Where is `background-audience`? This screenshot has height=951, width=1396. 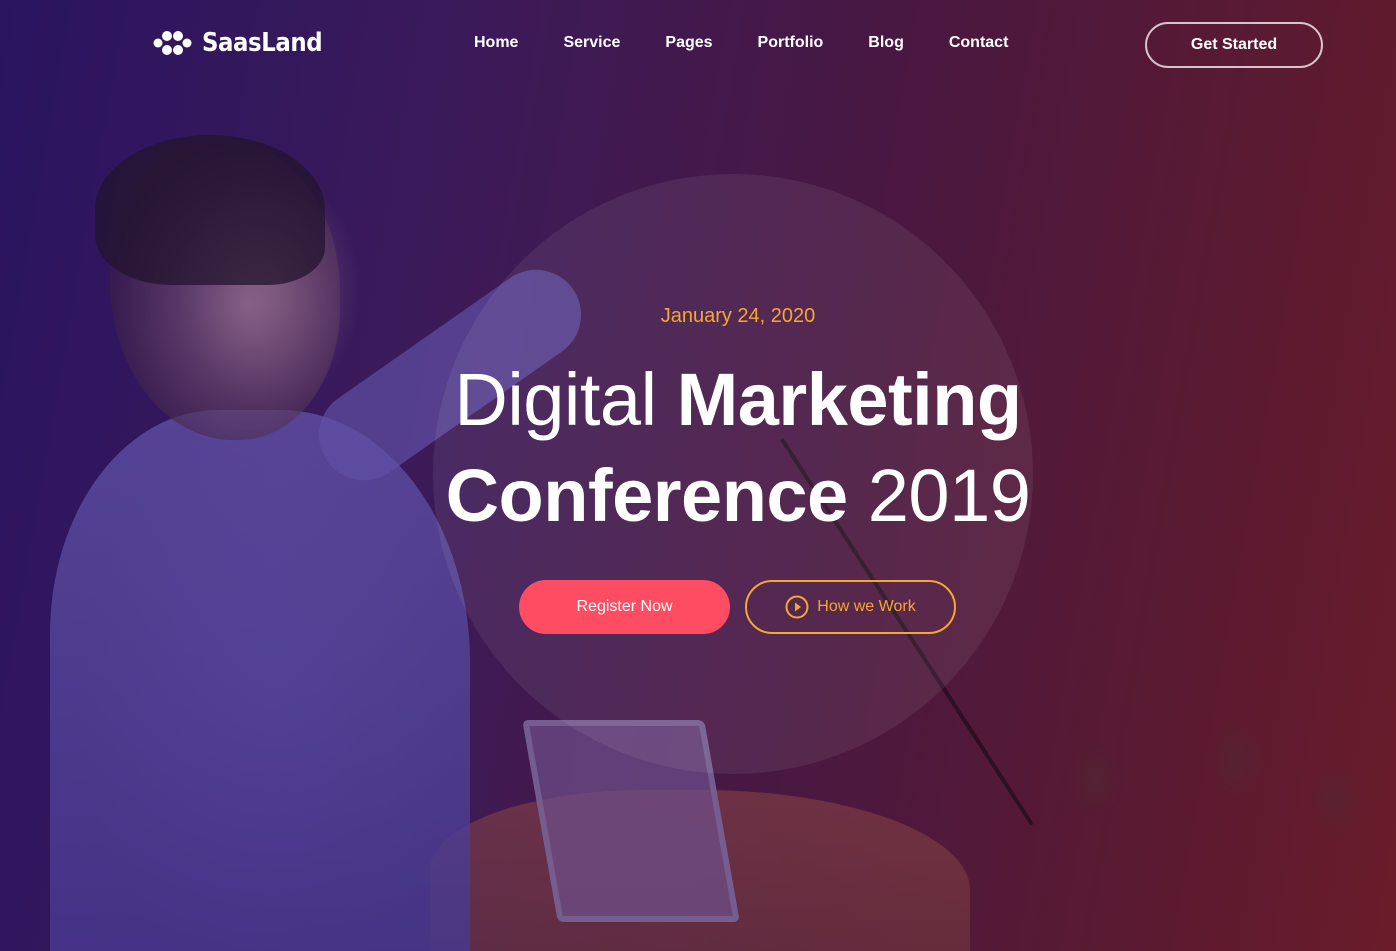
background-audience is located at coordinates (1186, 775).